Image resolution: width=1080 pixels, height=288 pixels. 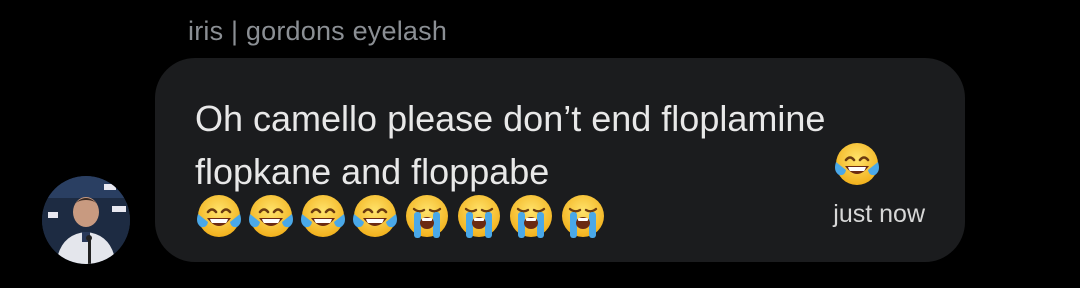 I want to click on avatar, so click(x=86, y=220).